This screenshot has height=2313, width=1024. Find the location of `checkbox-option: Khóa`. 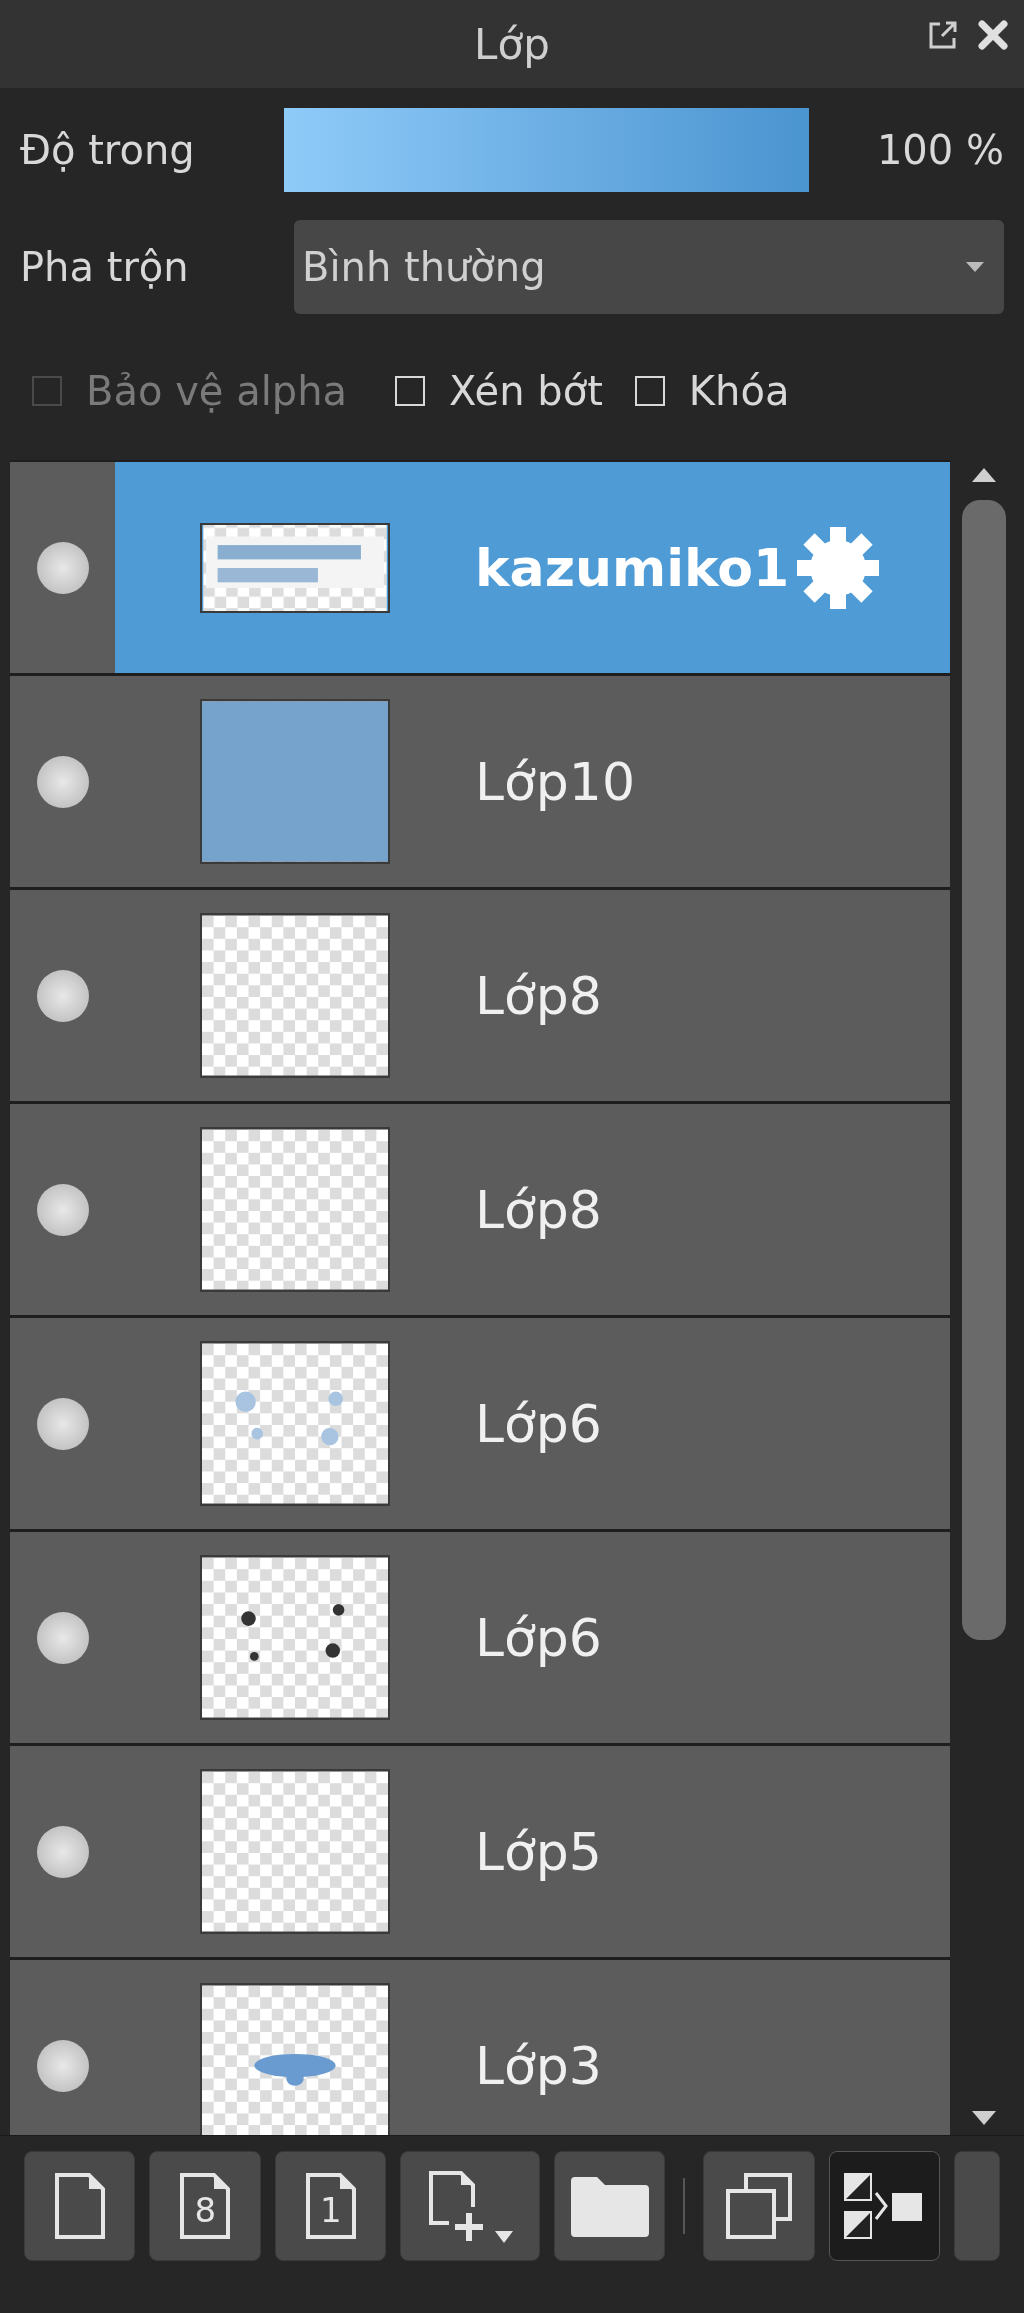

checkbox-option: Khóa is located at coordinates (712, 391).